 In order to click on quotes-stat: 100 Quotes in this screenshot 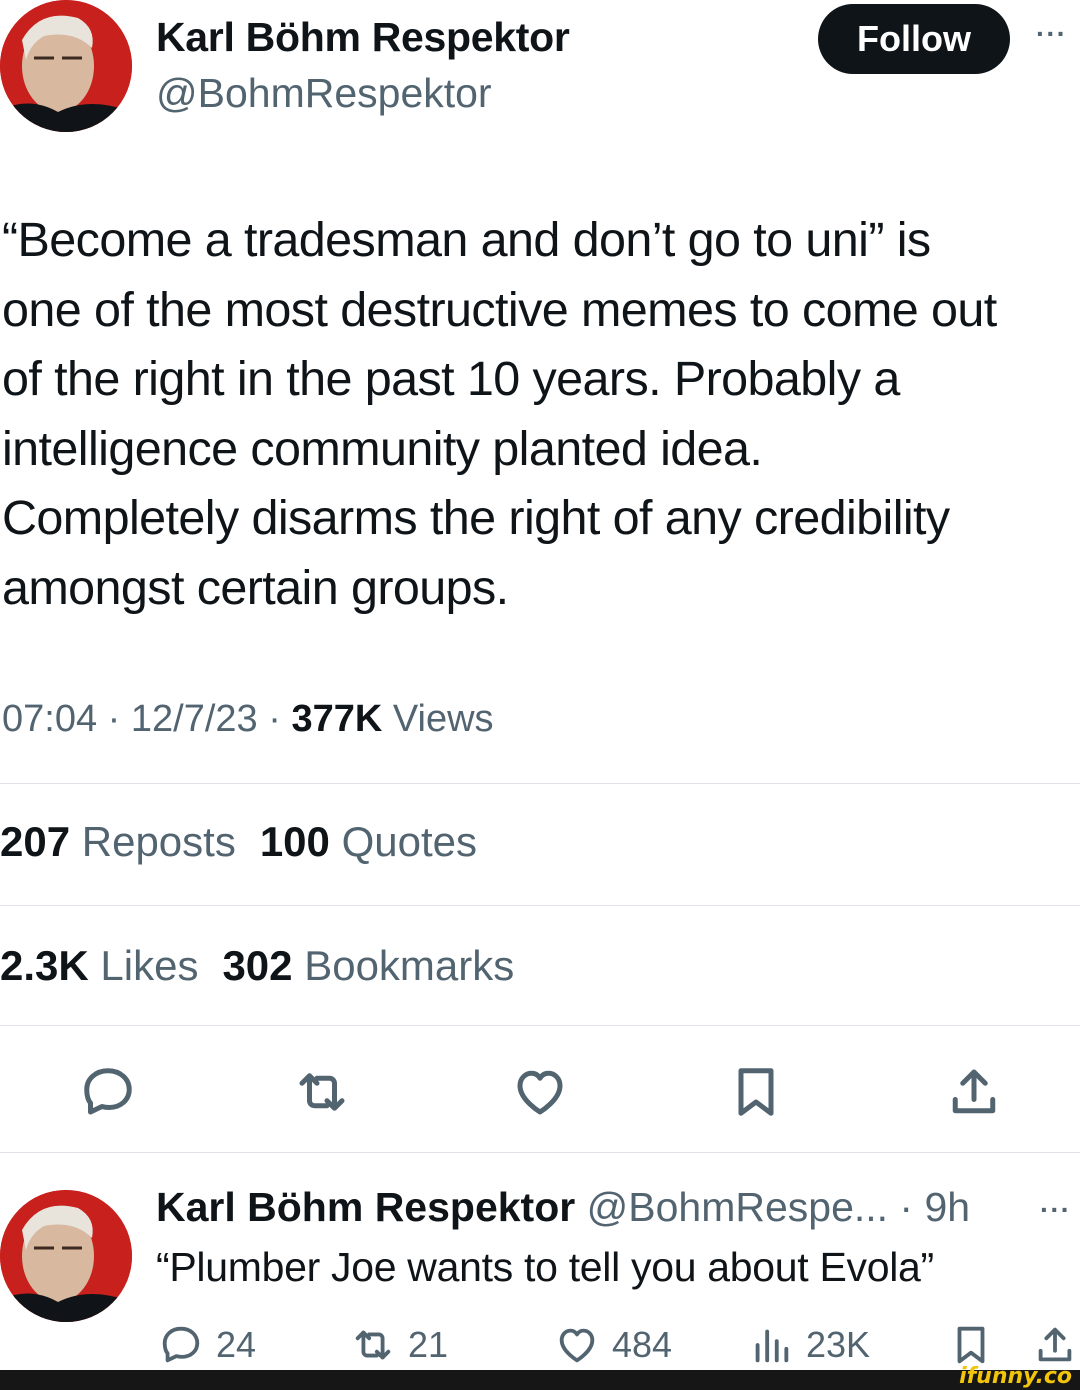, I will do `click(368, 841)`.